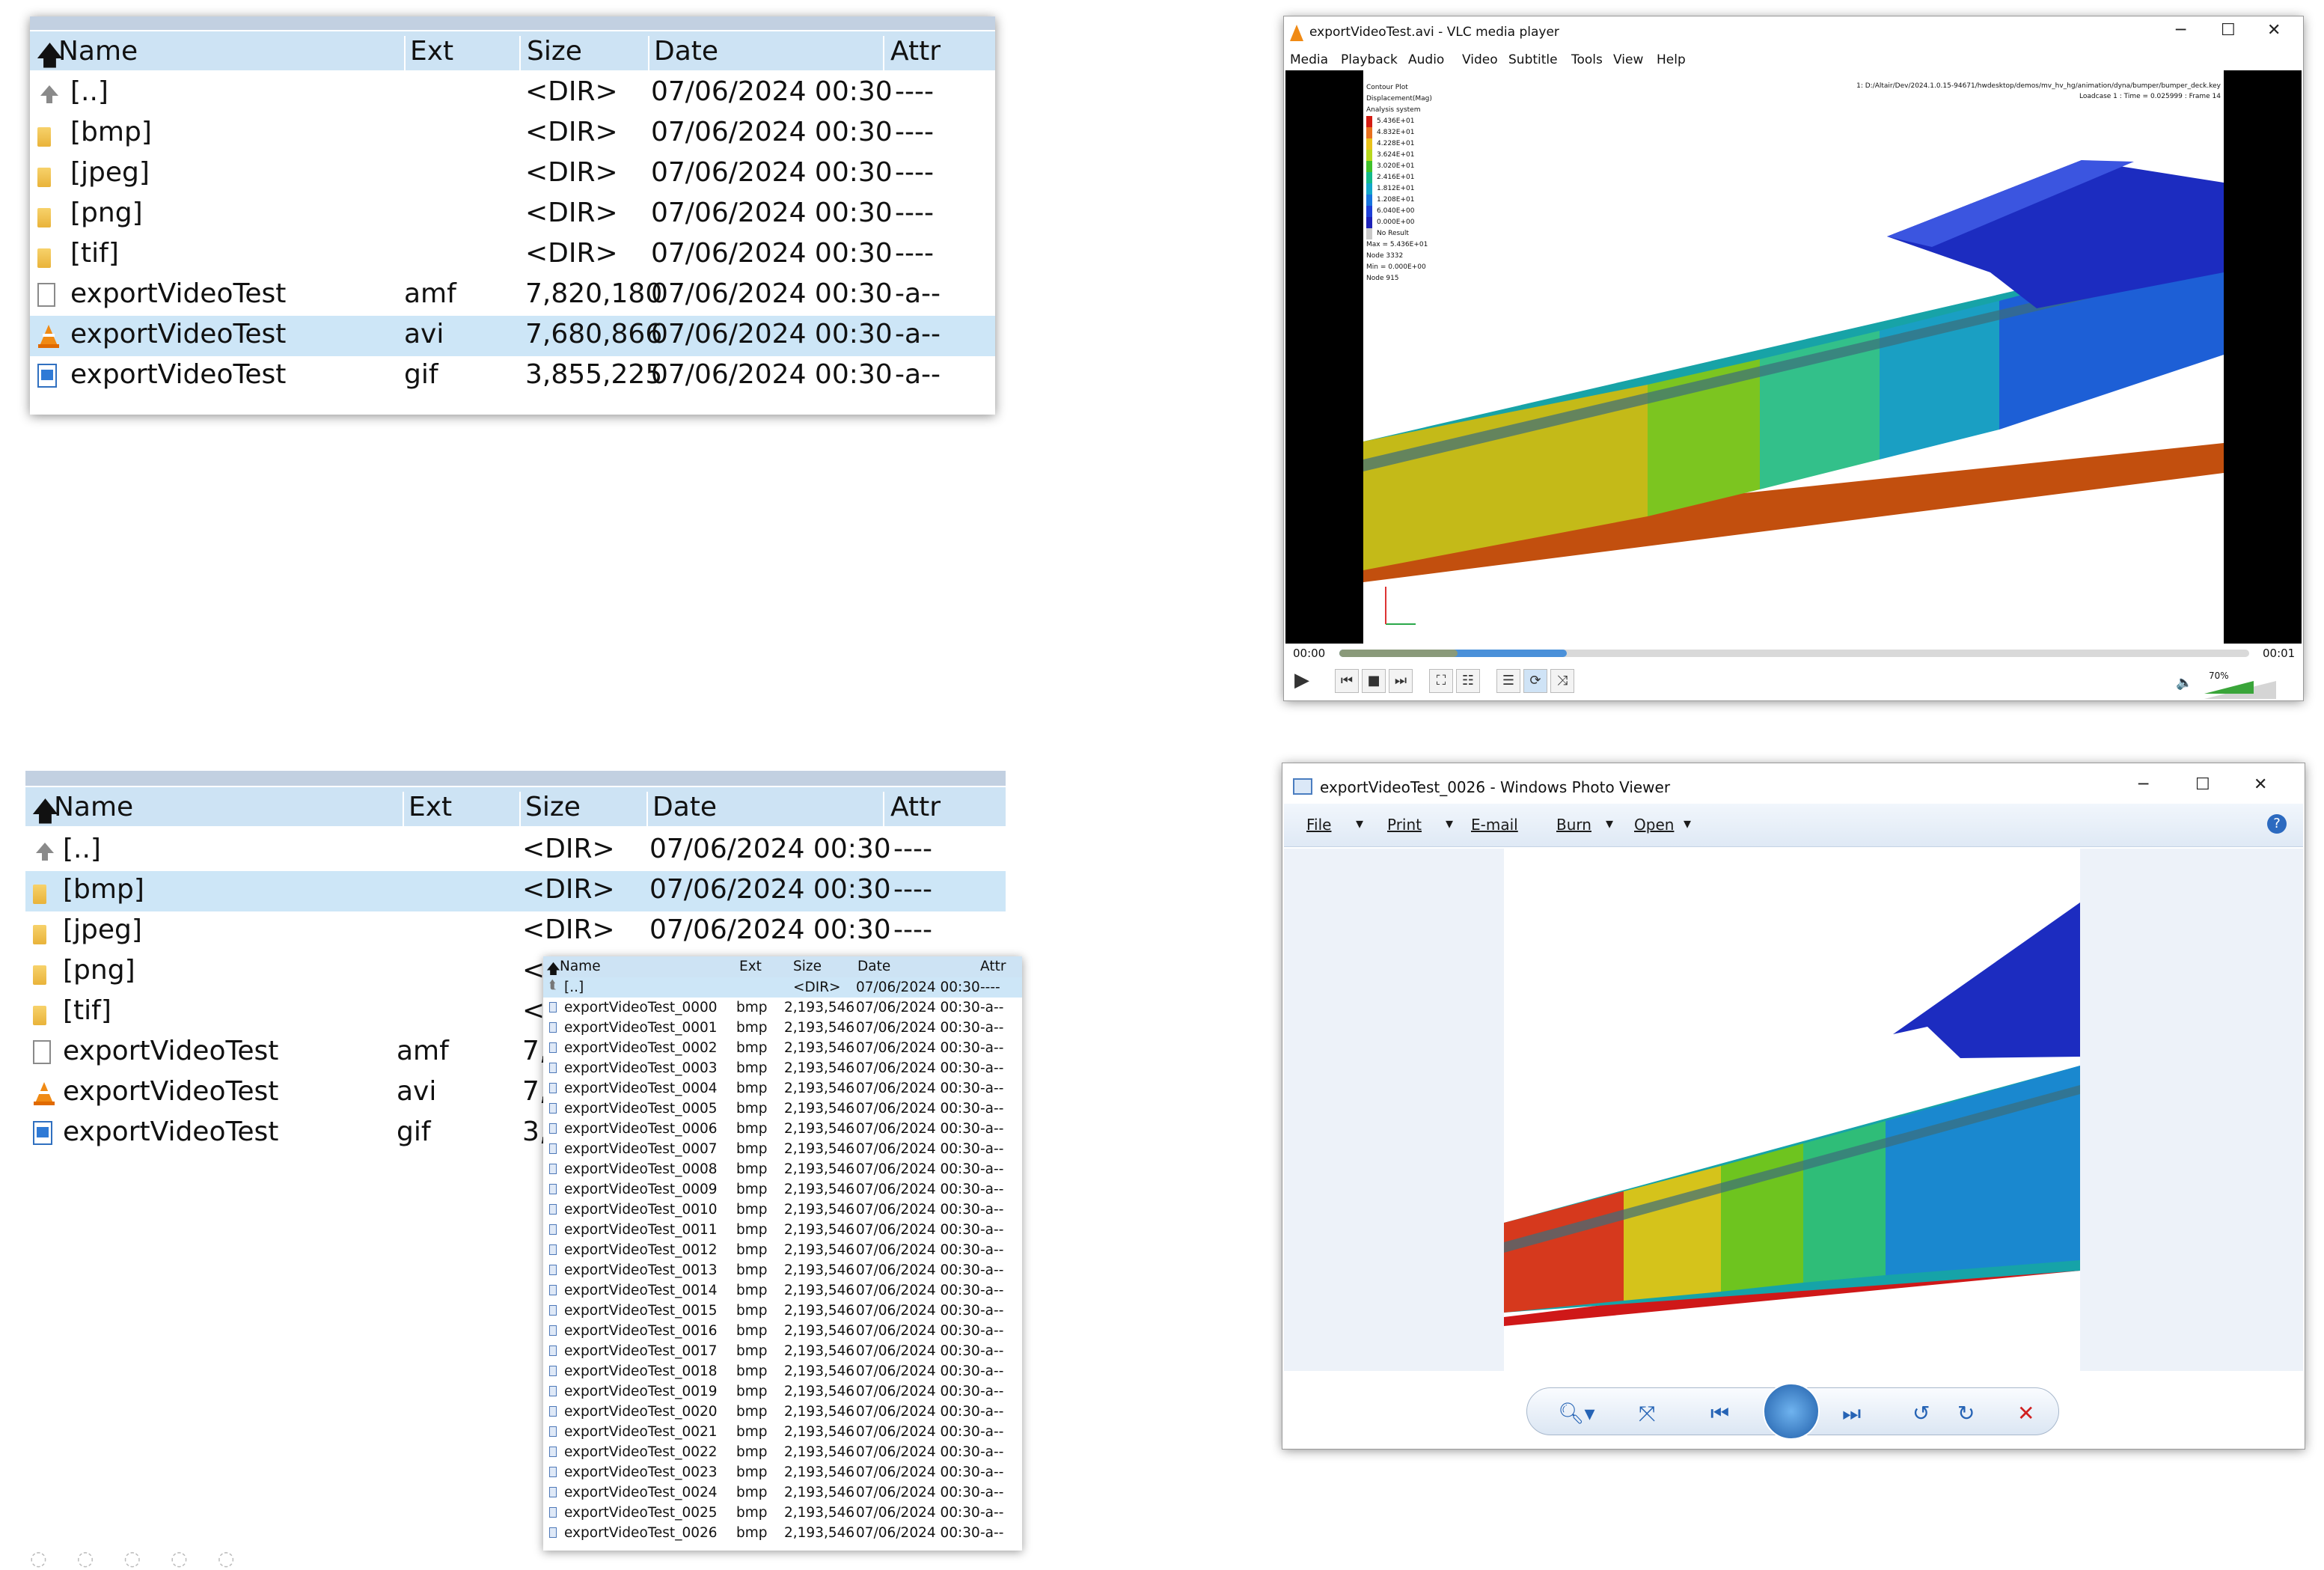  Describe the element at coordinates (1347, 681) in the screenshot. I see `previous-button: ⏮` at that location.